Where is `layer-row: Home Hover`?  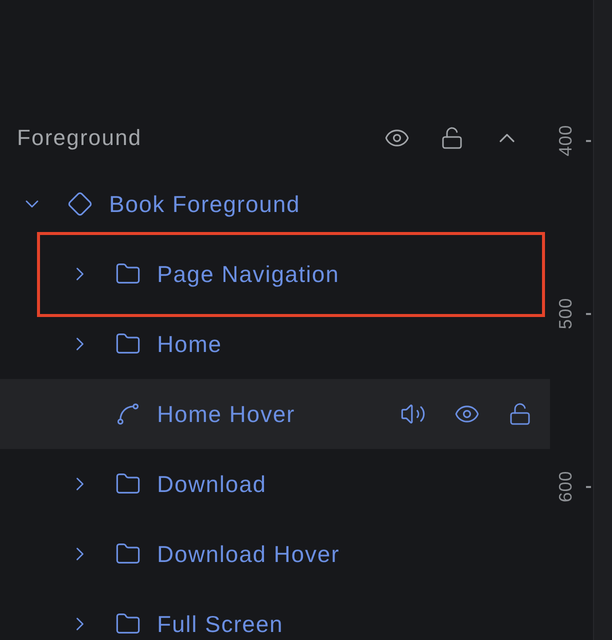
layer-row: Home Hover is located at coordinates (275, 414).